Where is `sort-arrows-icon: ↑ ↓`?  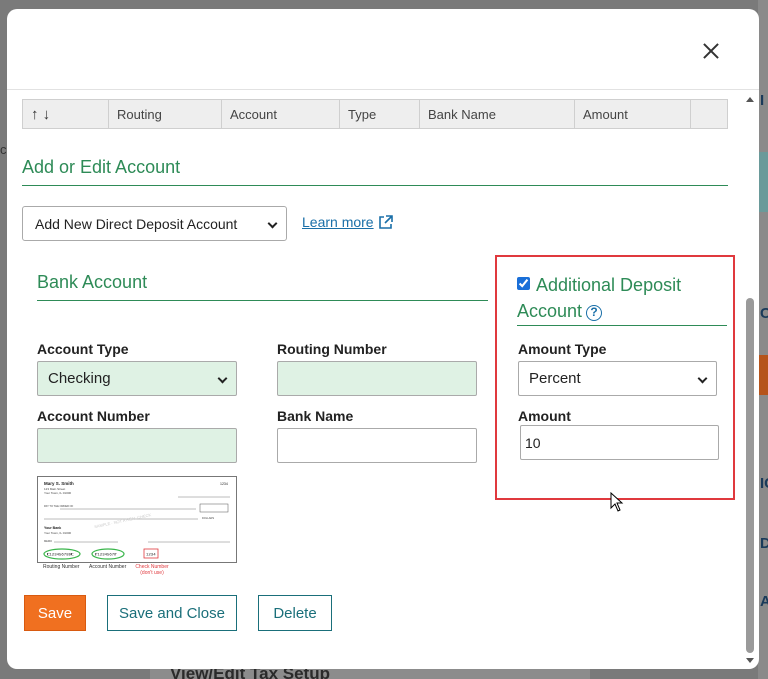 sort-arrows-icon: ↑ ↓ is located at coordinates (66, 114).